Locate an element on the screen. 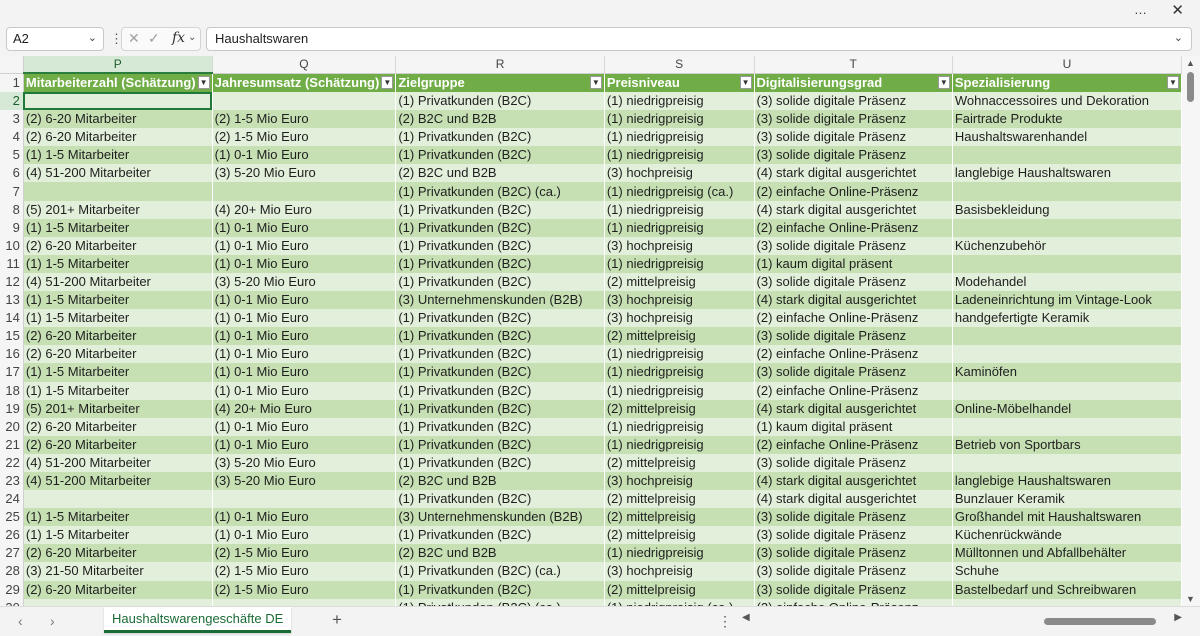 This screenshot has height=636, width=1200. column-header-S: S is located at coordinates (679, 65).